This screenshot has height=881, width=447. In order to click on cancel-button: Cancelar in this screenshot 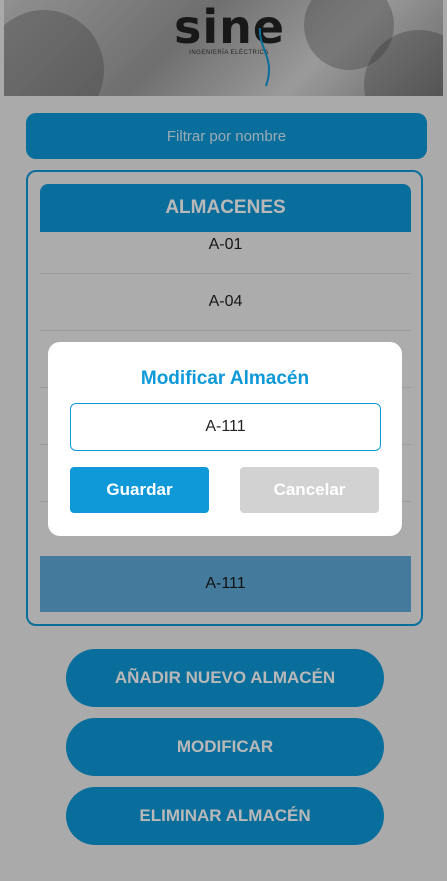, I will do `click(309, 490)`.